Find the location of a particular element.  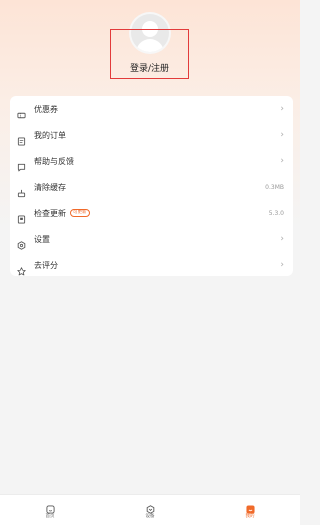

update-available-badge: 可更新 is located at coordinates (80, 213).